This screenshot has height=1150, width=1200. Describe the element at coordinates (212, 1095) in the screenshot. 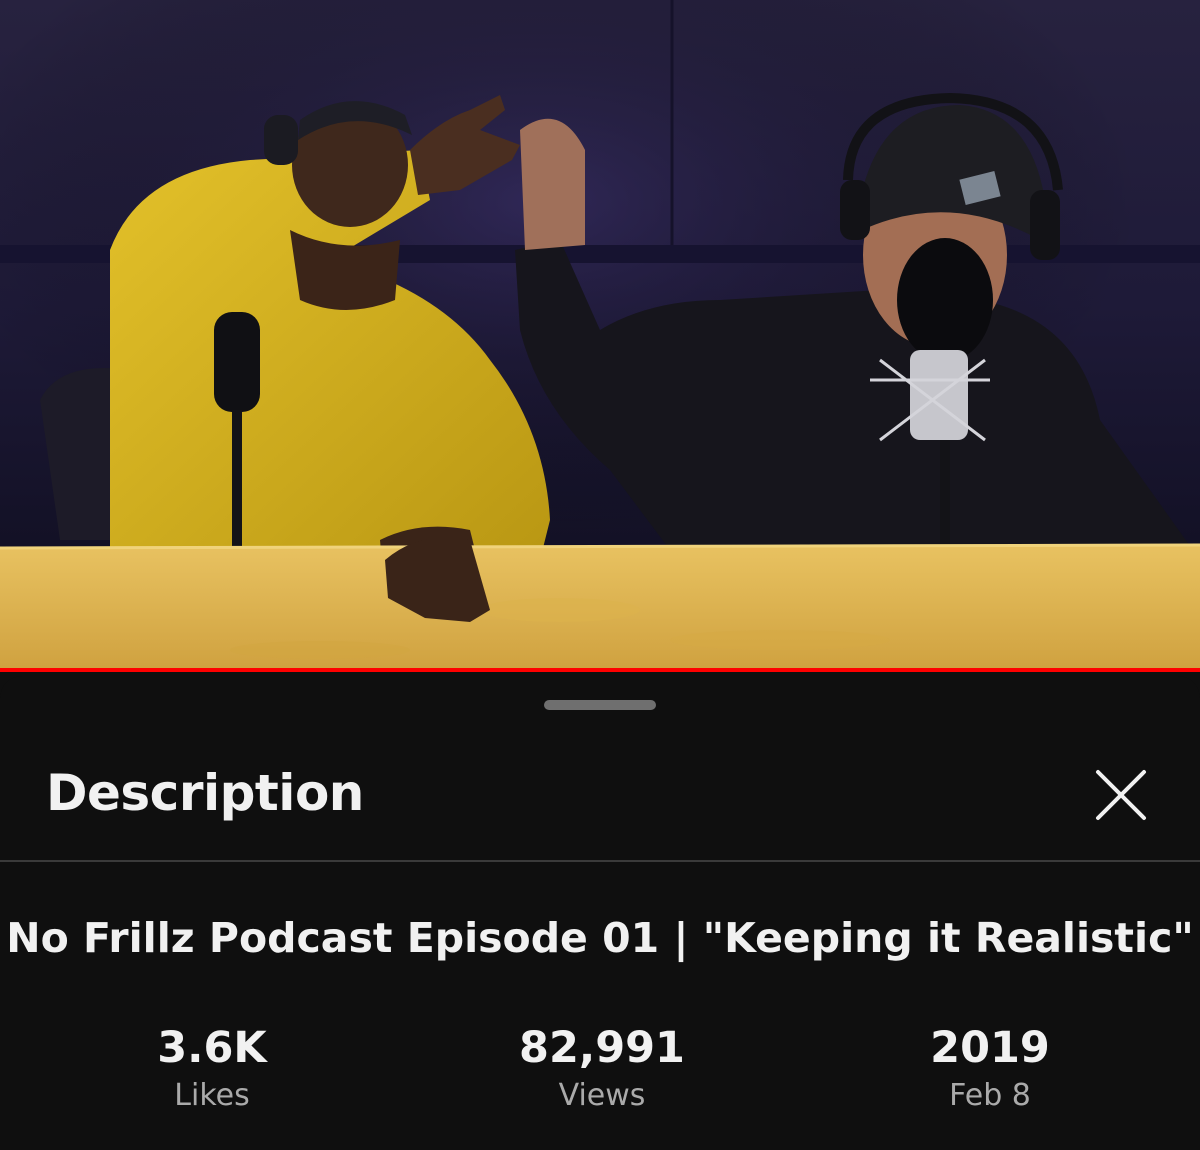

I see `likes-label: Likes` at that location.